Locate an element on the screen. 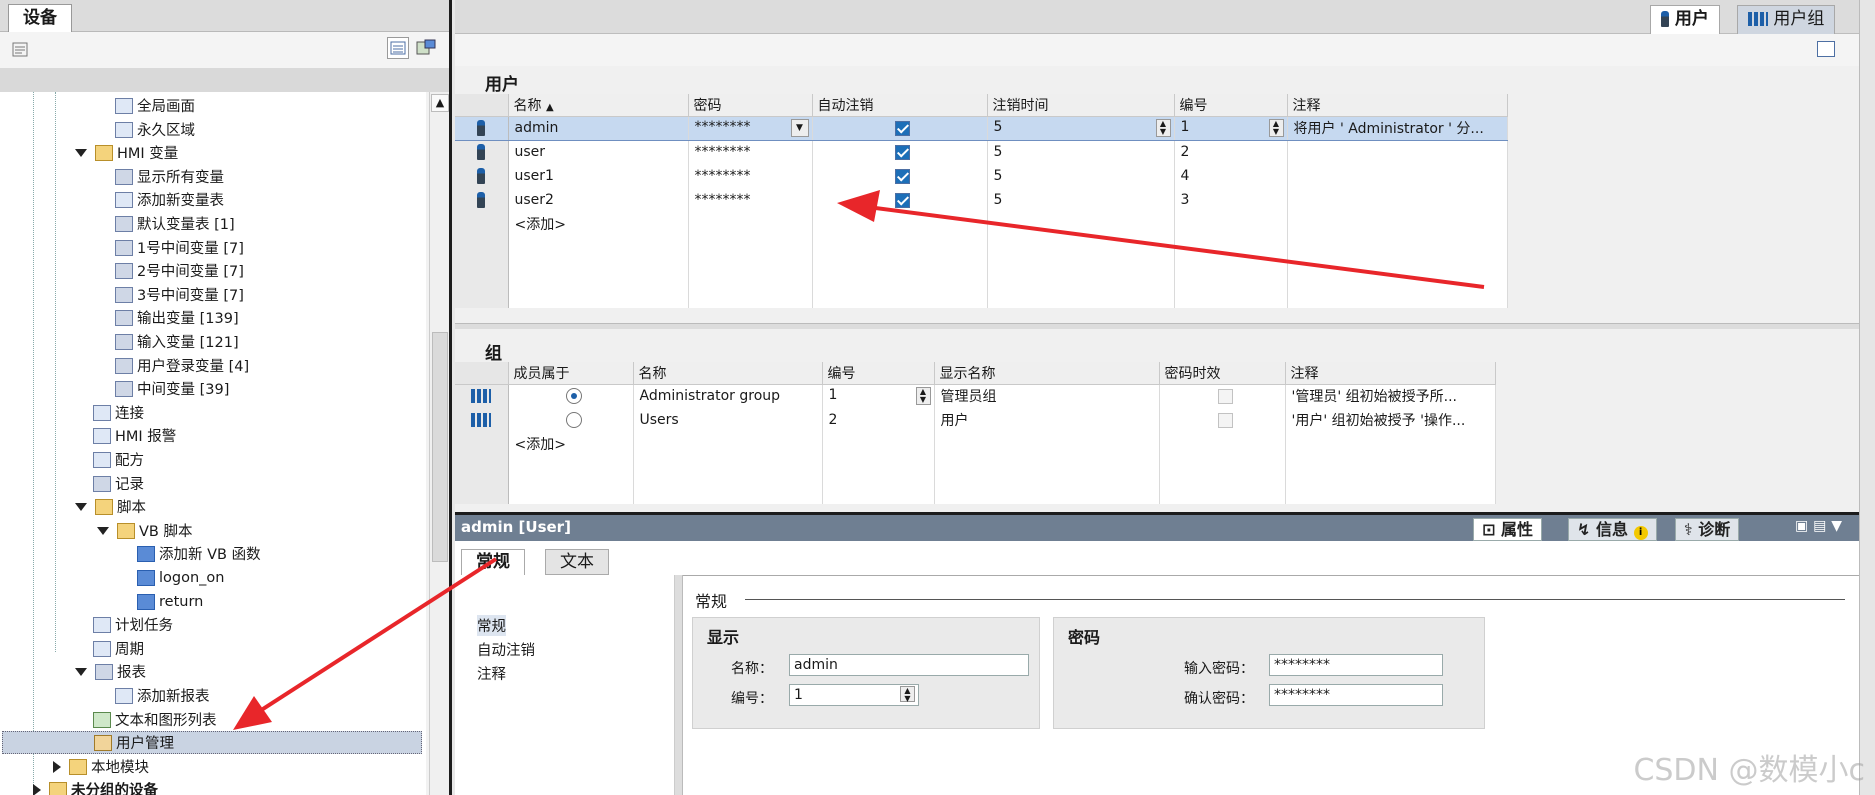  scroll-up-icon: ▲ is located at coordinates (440, 103).